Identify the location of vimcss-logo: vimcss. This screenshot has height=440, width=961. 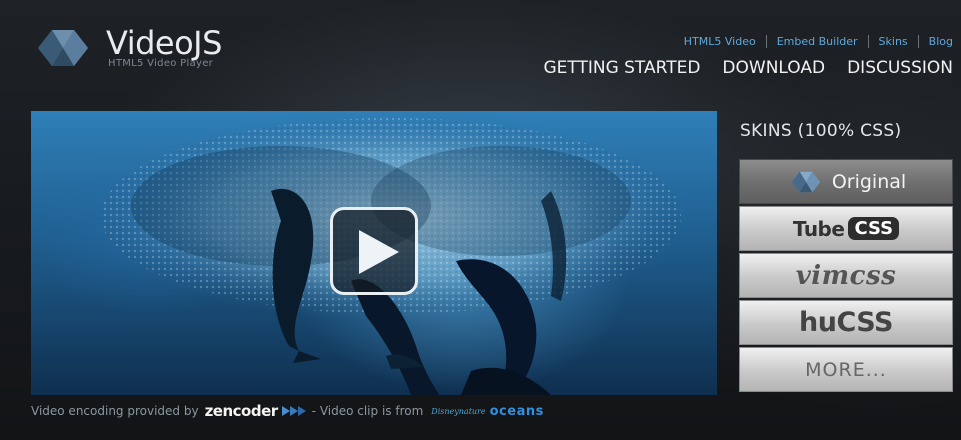
(846, 275).